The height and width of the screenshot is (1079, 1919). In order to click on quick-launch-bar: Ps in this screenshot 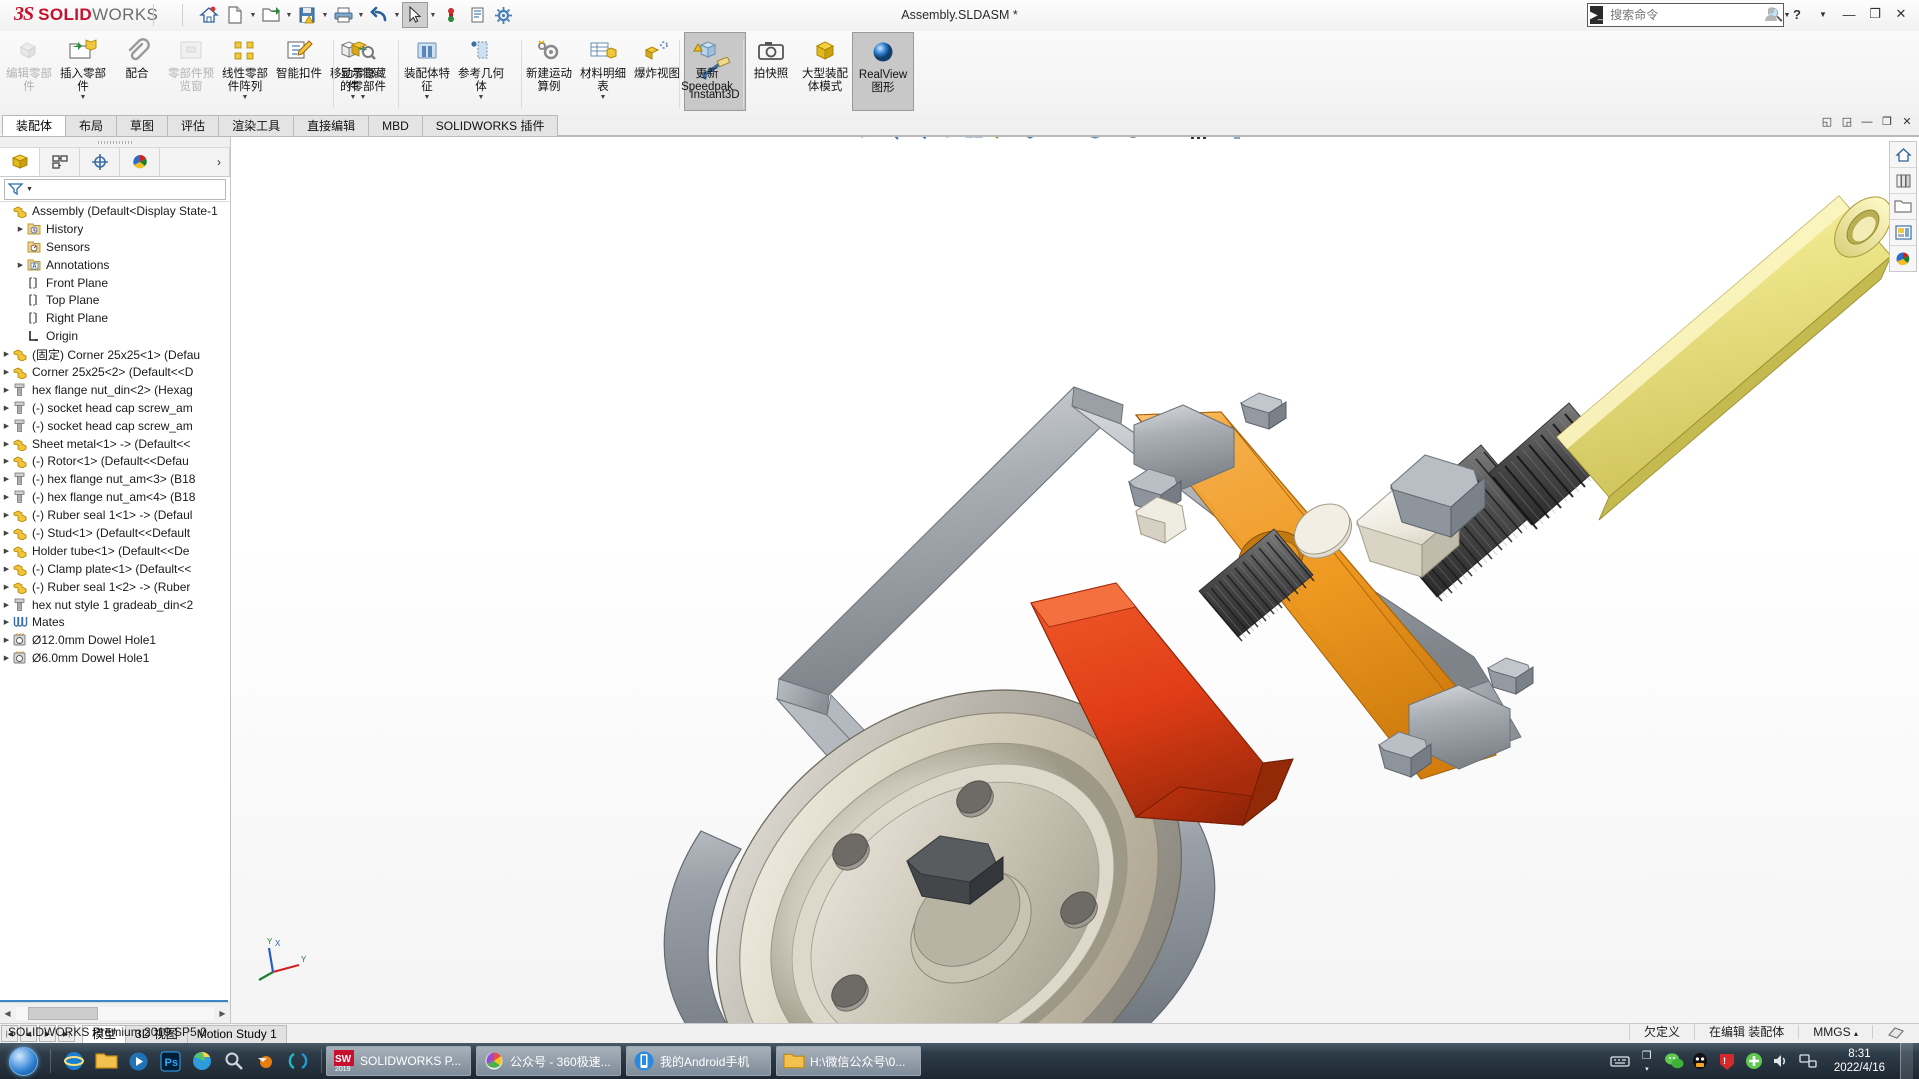, I will do `click(186, 1061)`.